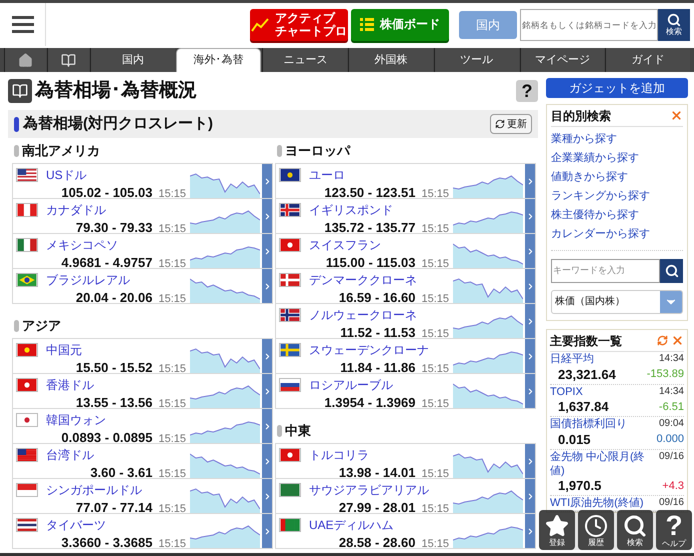 Image resolution: width=694 pixels, height=556 pixels. What do you see at coordinates (142, 251) in the screenshot?
I see `rate-row: メキシコペソ 4.9681 - 4.9757 15:15` at bounding box center [142, 251].